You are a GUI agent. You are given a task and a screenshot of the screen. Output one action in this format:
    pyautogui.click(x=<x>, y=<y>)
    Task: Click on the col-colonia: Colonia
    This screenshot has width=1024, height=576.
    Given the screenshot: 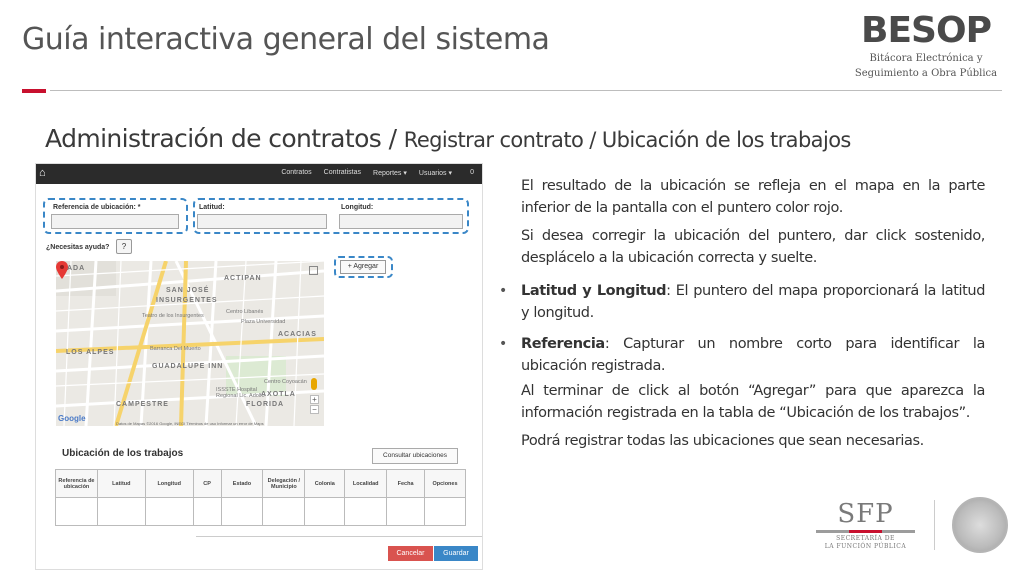 What is the action you would take?
    pyautogui.click(x=325, y=483)
    